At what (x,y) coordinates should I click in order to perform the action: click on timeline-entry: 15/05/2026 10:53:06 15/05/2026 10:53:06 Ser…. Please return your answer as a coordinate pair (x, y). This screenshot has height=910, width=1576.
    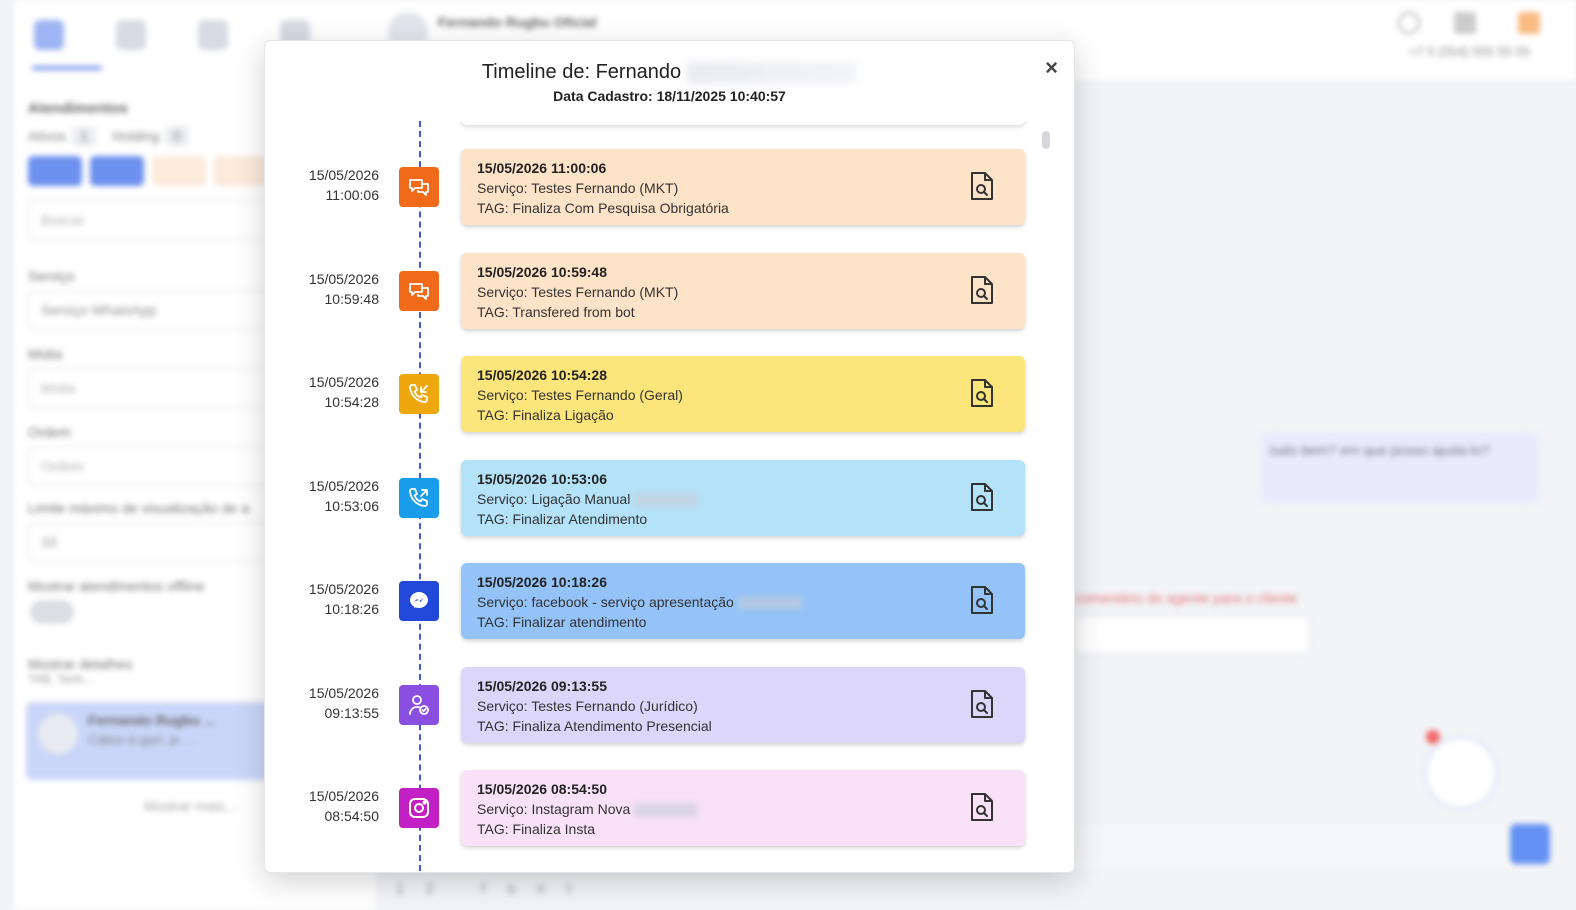
    Looking at the image, I should click on (661, 497).